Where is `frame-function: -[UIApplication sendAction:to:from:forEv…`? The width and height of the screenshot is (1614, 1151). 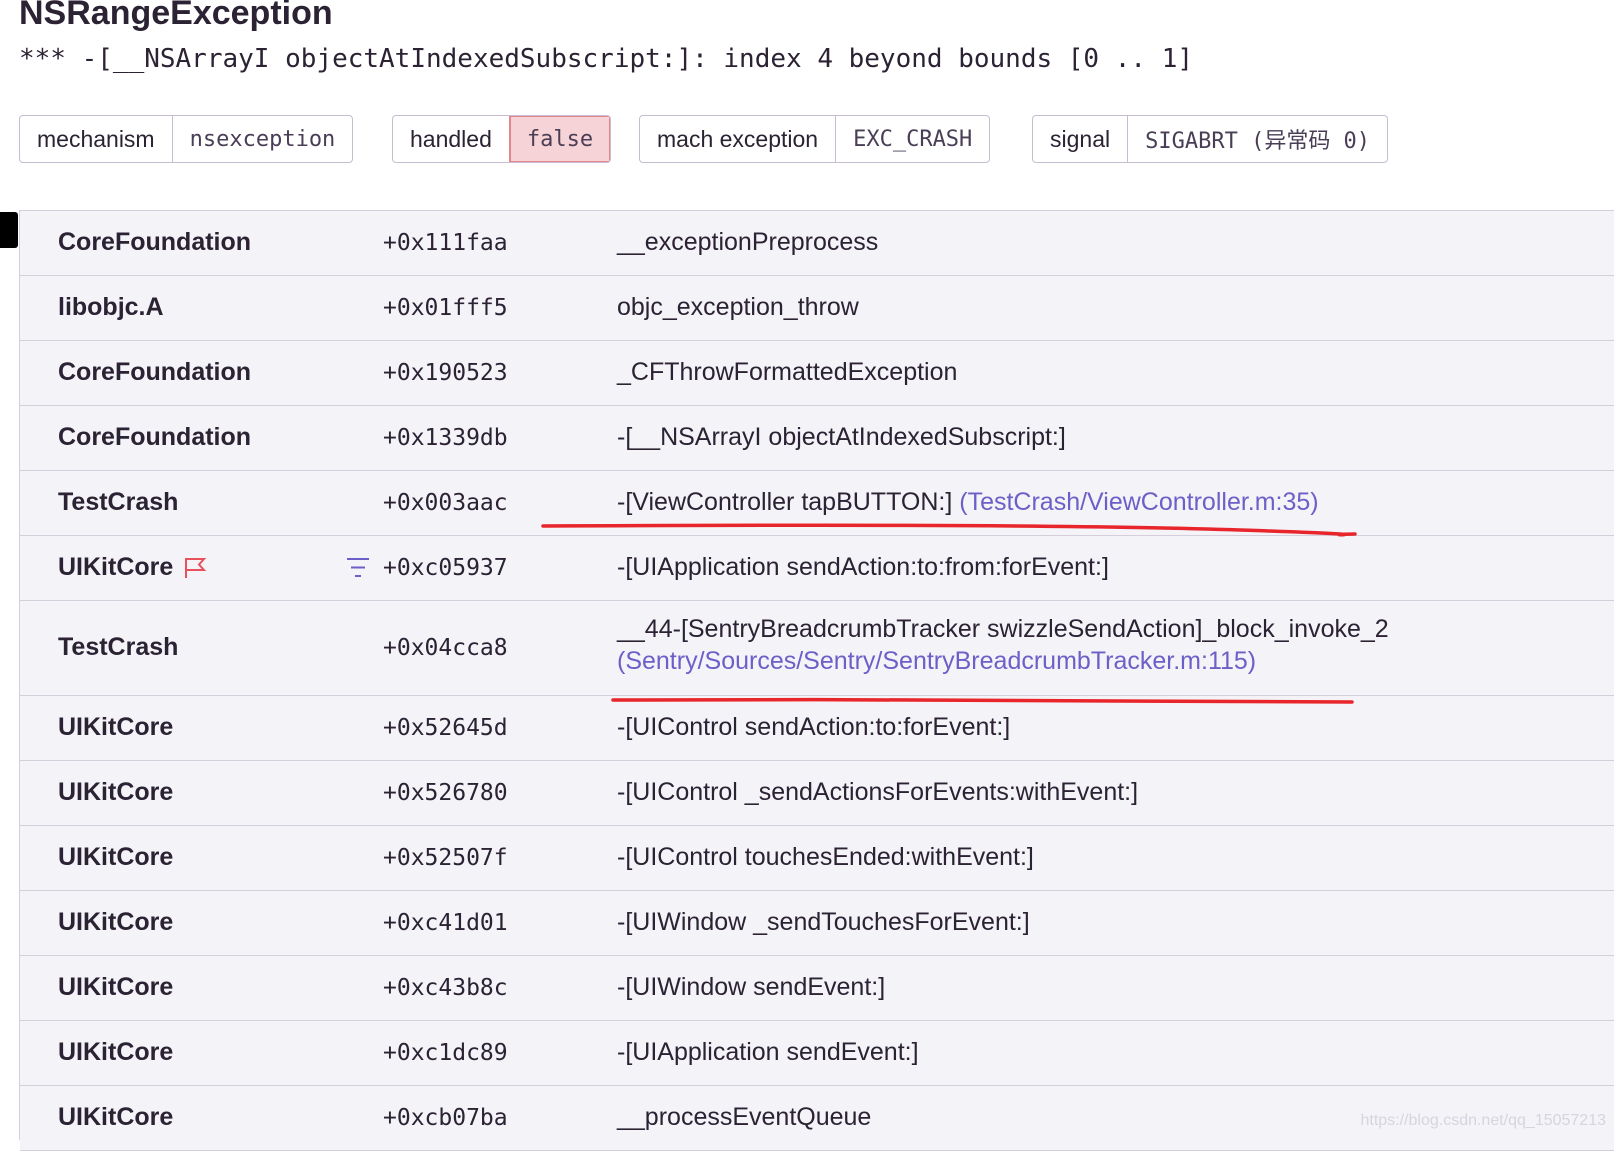
frame-function: -[UIApplication sendAction:to:from:forEv… is located at coordinates (863, 567).